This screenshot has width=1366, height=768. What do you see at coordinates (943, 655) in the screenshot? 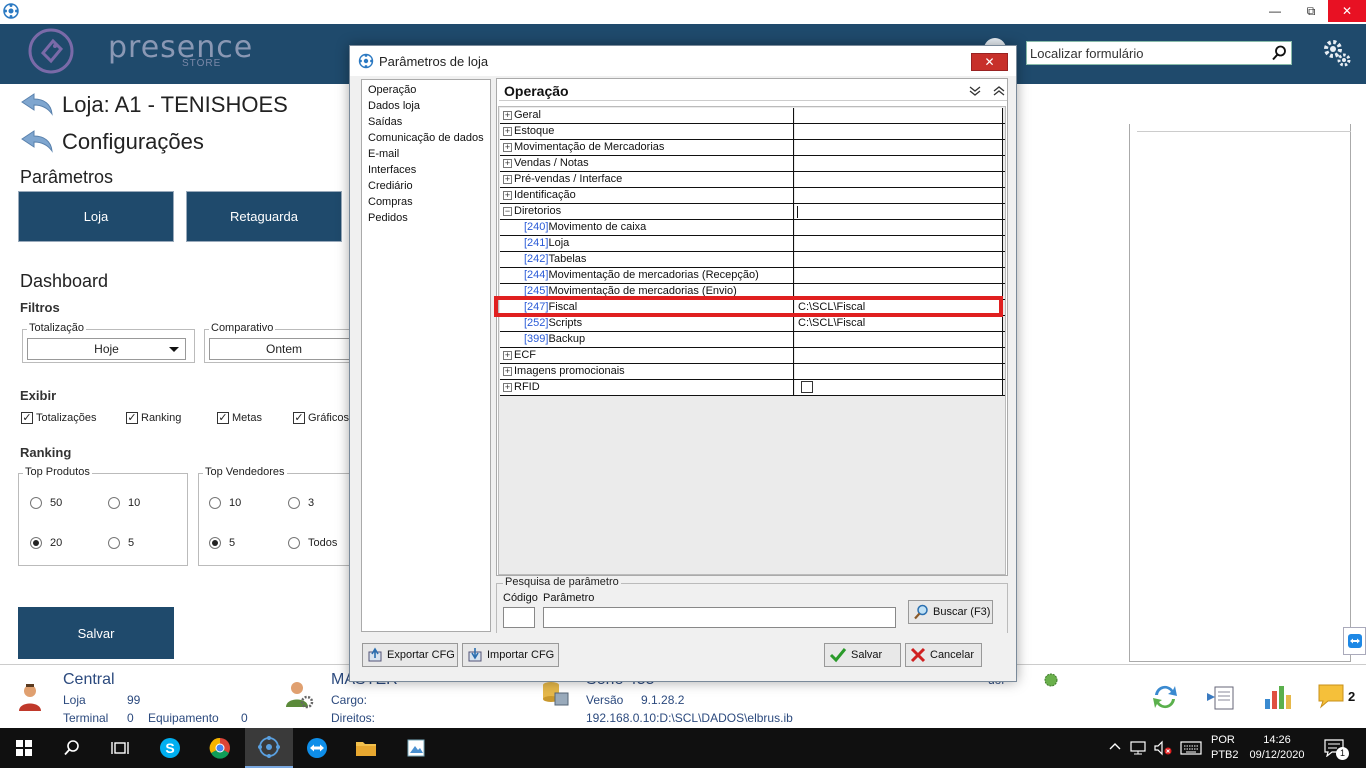
I see `cancelar-button: Cancelar` at bounding box center [943, 655].